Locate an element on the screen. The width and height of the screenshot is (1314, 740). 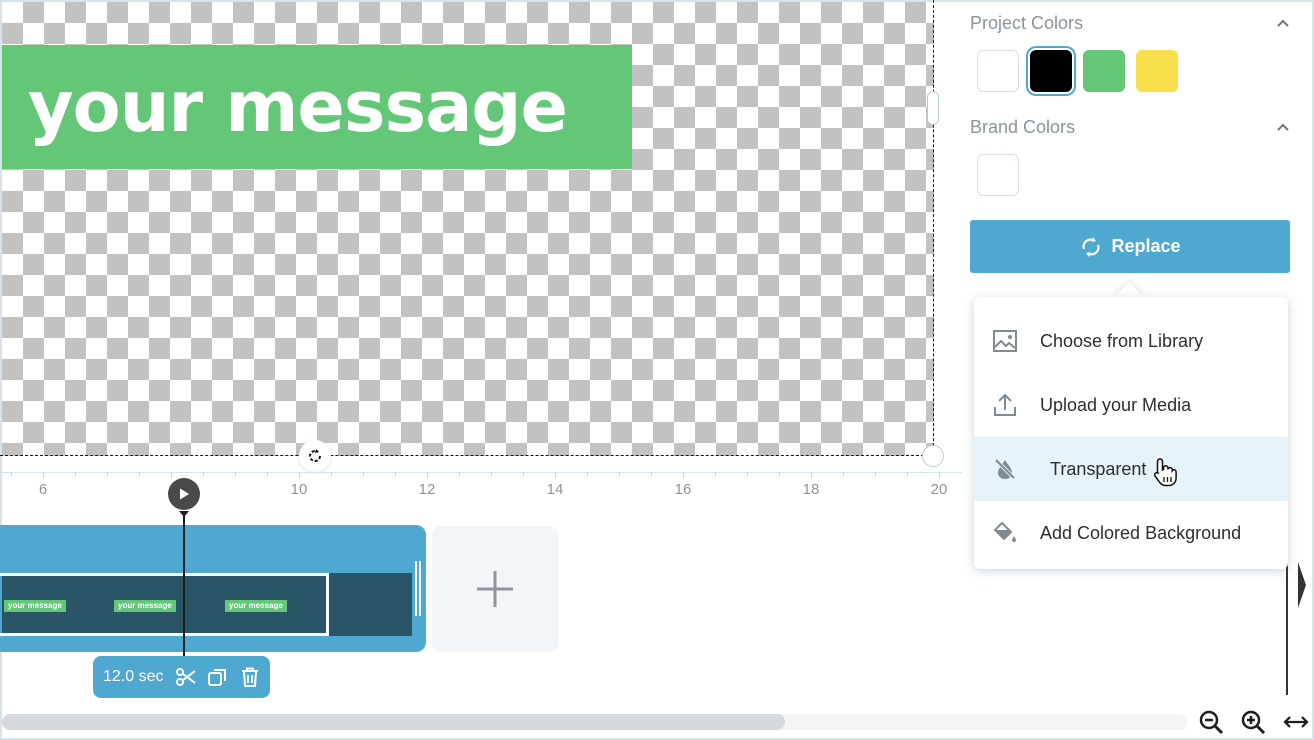
menu-item-transparent: Transparent is located at coordinates (1131, 469).